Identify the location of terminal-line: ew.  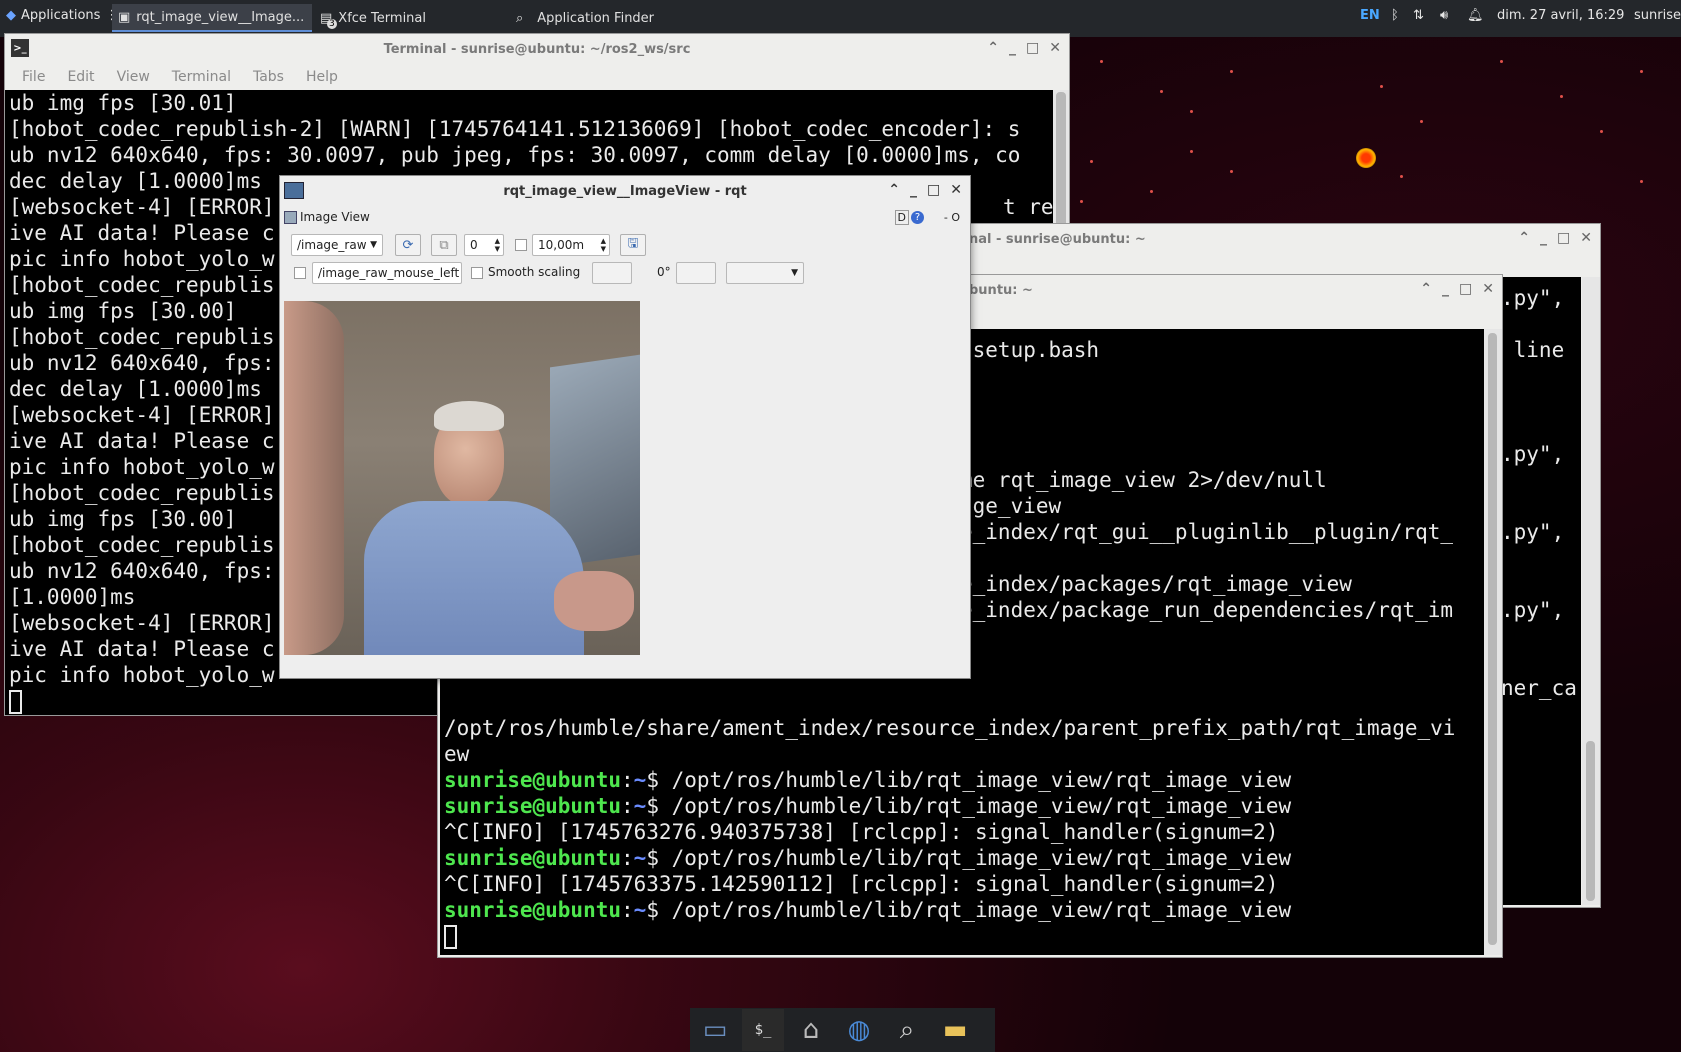
(457, 754).